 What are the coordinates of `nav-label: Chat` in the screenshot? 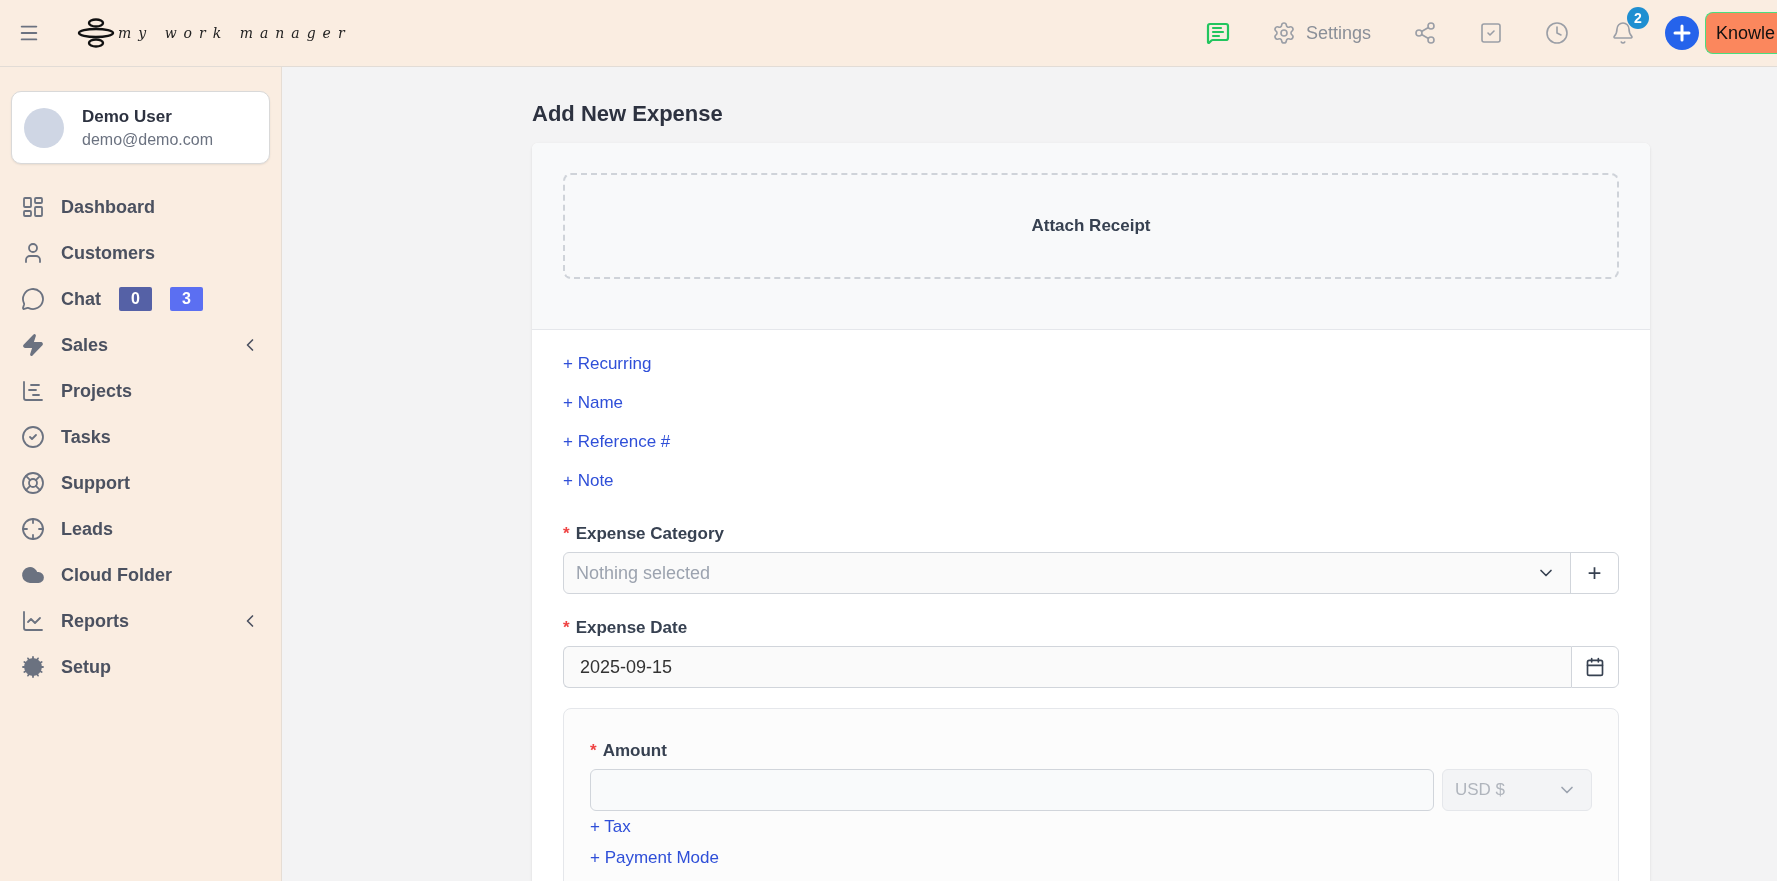 It's located at (81, 299).